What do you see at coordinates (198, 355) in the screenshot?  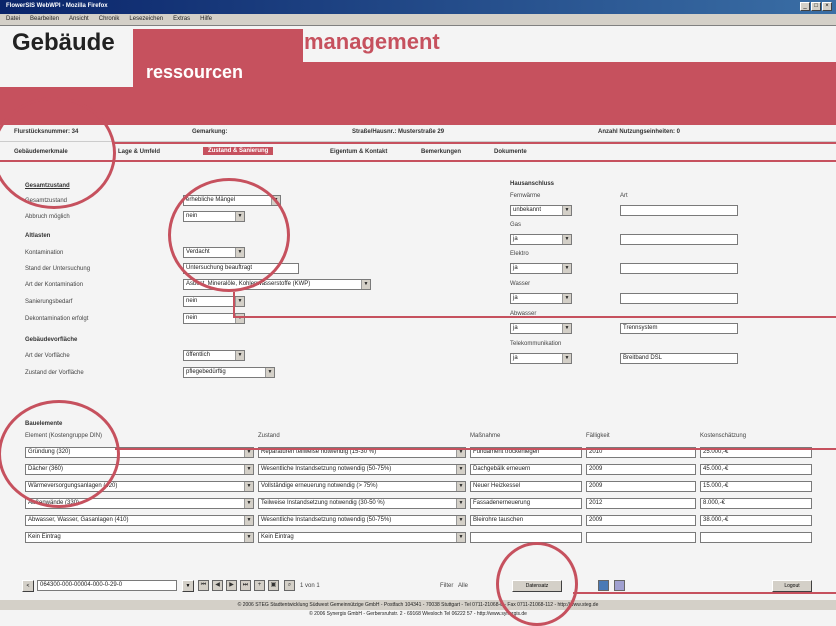 I see `art-vorflaeche-value: öffentlich` at bounding box center [198, 355].